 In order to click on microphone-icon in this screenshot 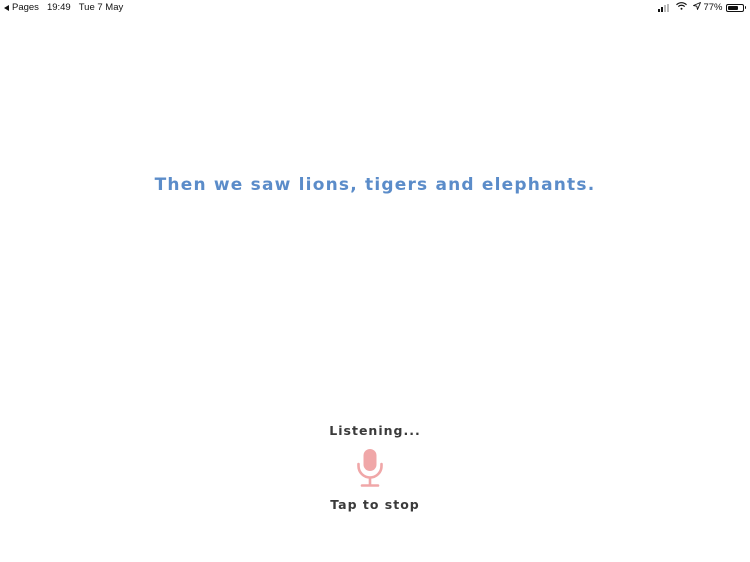, I will do `click(370, 468)`.